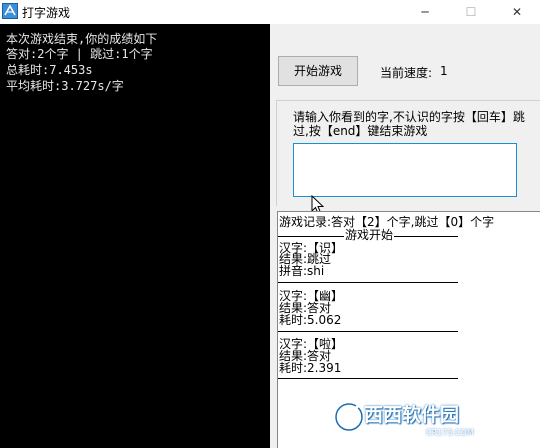  I want to click on minimize-button: ─, so click(425, 12).